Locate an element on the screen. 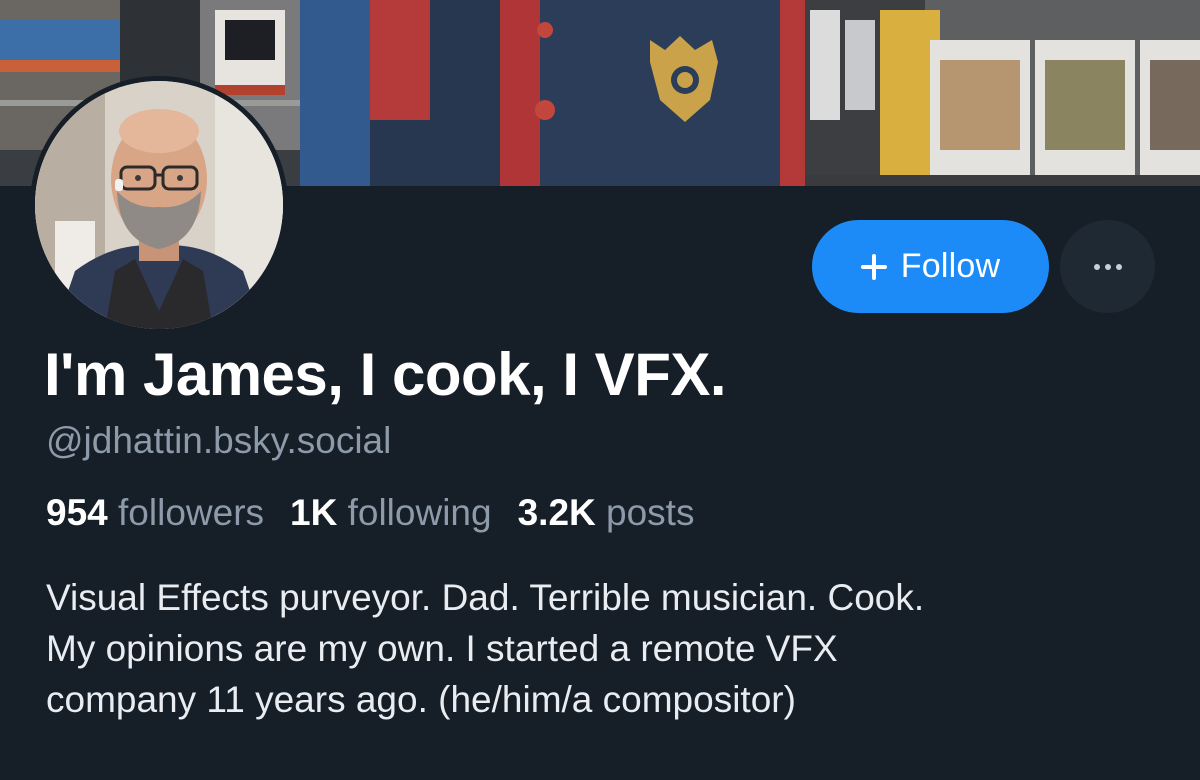 This screenshot has height=780, width=1200. more-options-button is located at coordinates (1107, 266).